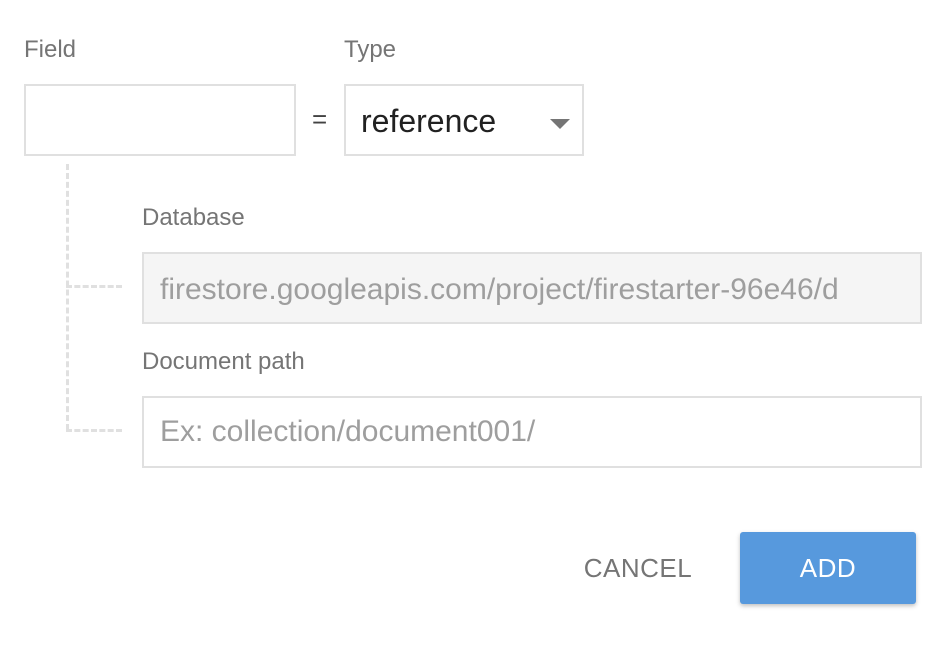  I want to click on type-select: reference, so click(464, 120).